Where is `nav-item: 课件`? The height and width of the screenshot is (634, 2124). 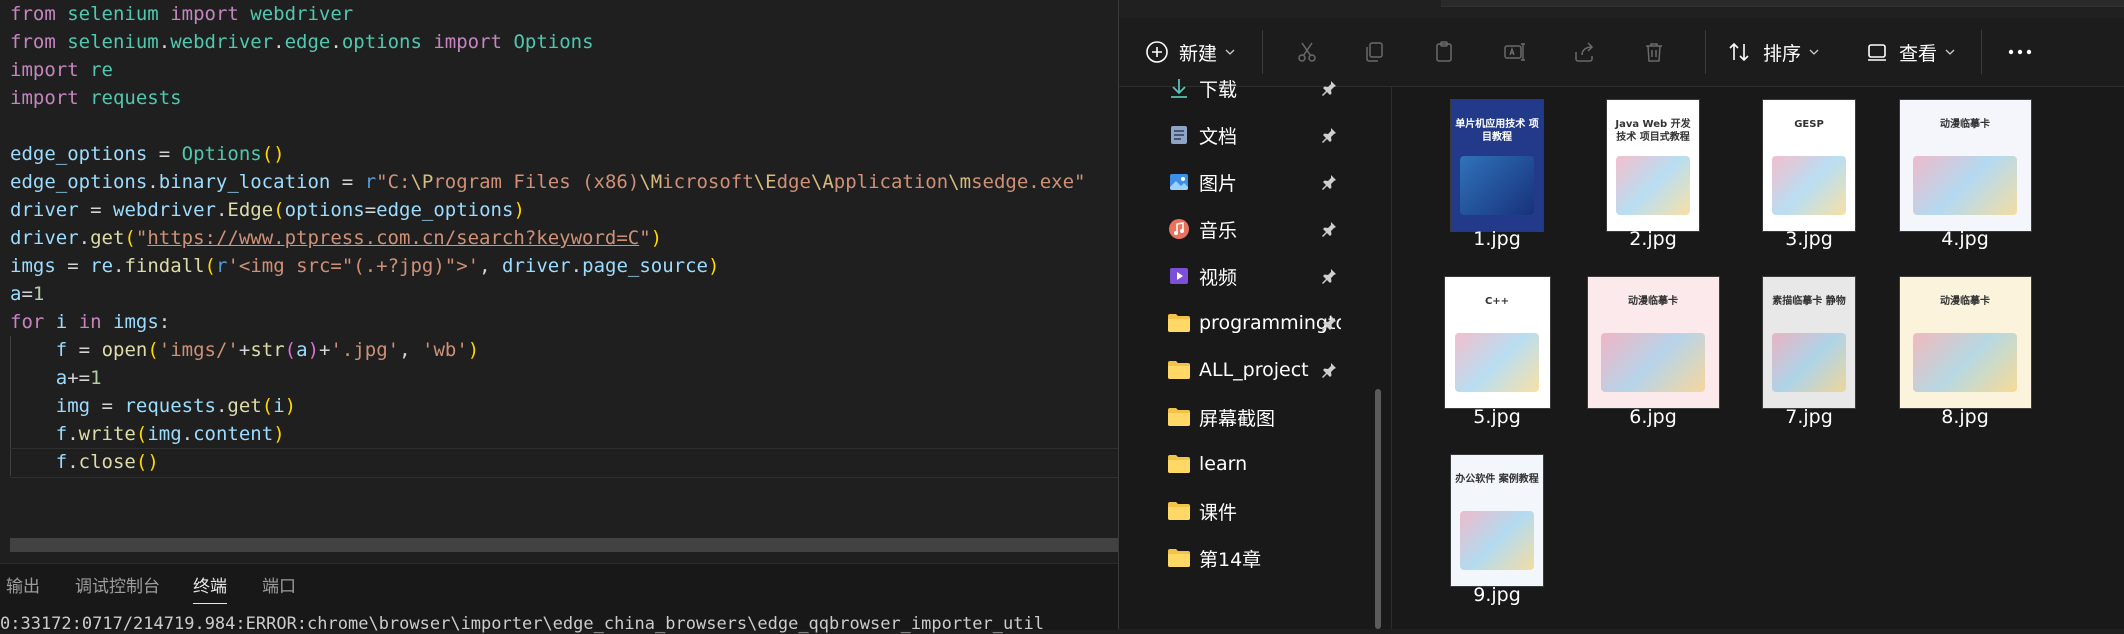 nav-item: 课件 is located at coordinates (1273, 511).